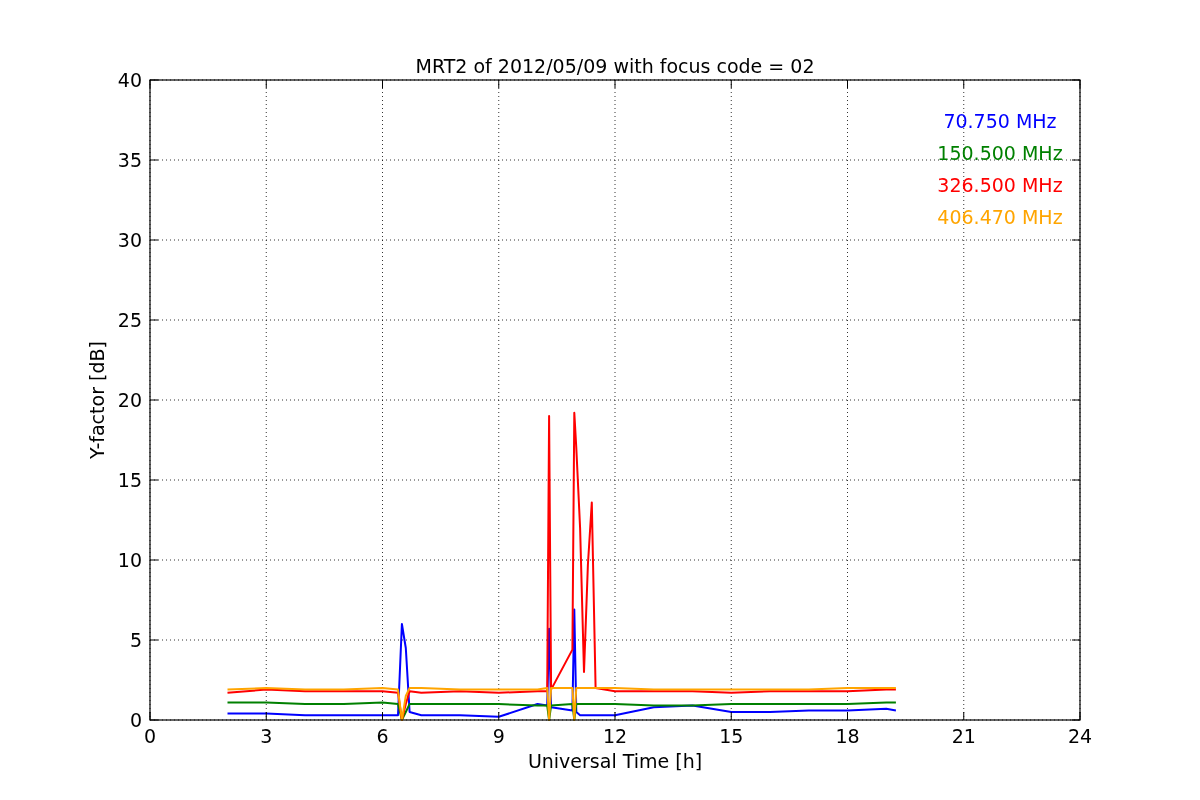 The width and height of the screenshot is (1200, 800). I want to click on tick-label: 3, so click(266, 736).